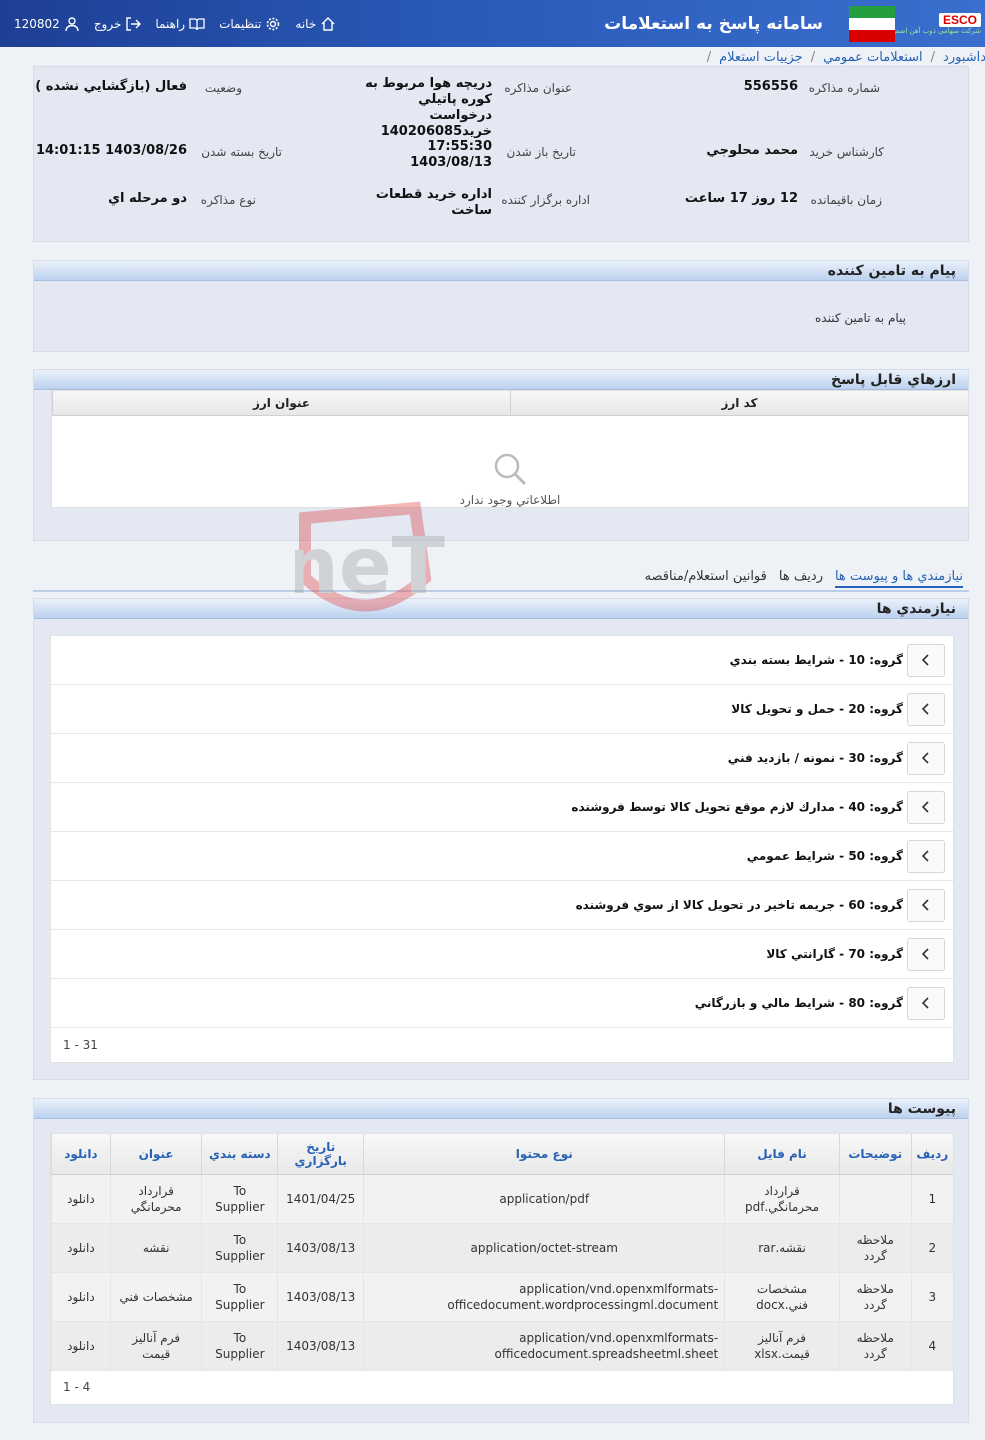 This screenshot has height=1440, width=985. Describe the element at coordinates (739, 403) in the screenshot. I see `currency-code-header: كد ارز` at that location.